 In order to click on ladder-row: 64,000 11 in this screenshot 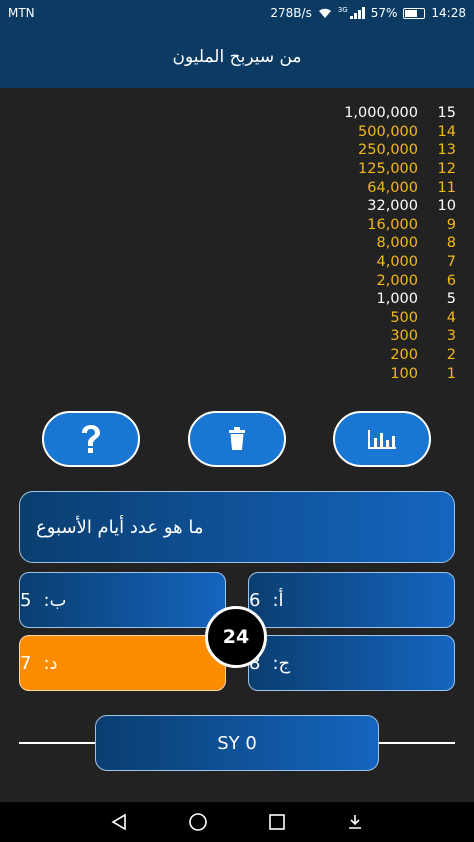, I will do `click(346, 187)`.